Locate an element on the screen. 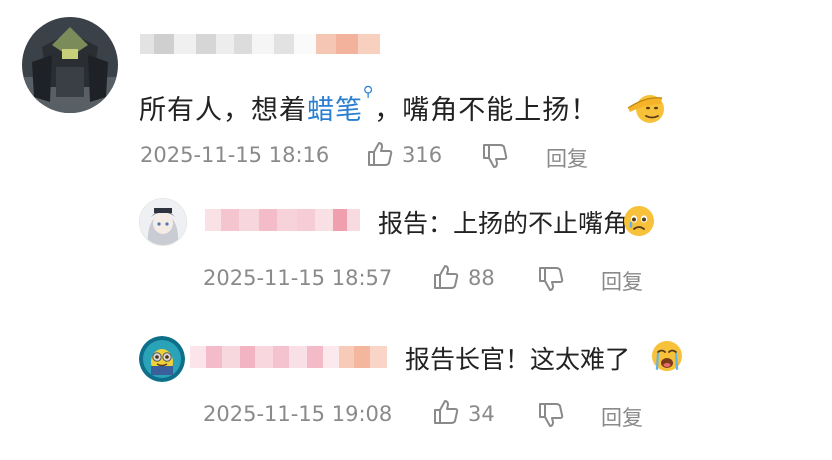  avatar-main-commenter is located at coordinates (70, 65).